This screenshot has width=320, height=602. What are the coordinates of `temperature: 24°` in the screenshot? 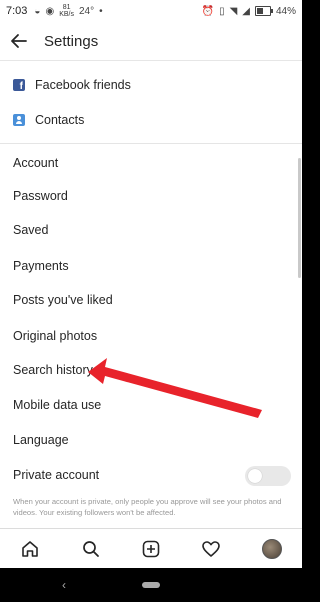 It's located at (87, 11).